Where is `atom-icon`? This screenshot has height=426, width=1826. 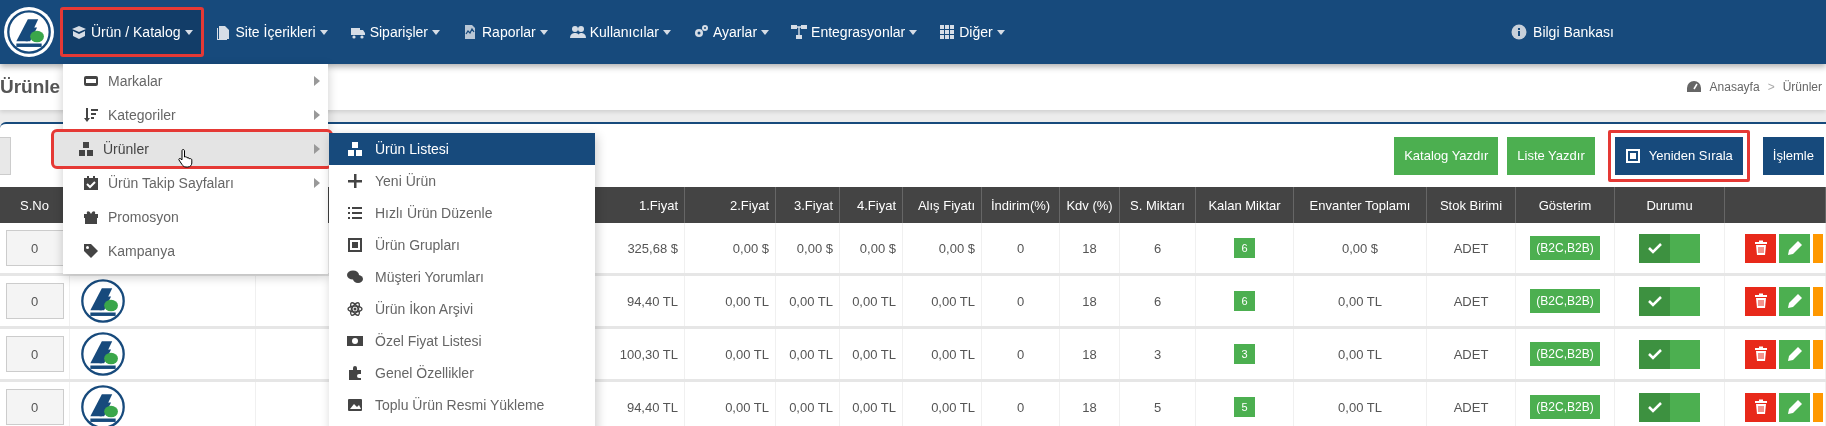 atom-icon is located at coordinates (355, 309).